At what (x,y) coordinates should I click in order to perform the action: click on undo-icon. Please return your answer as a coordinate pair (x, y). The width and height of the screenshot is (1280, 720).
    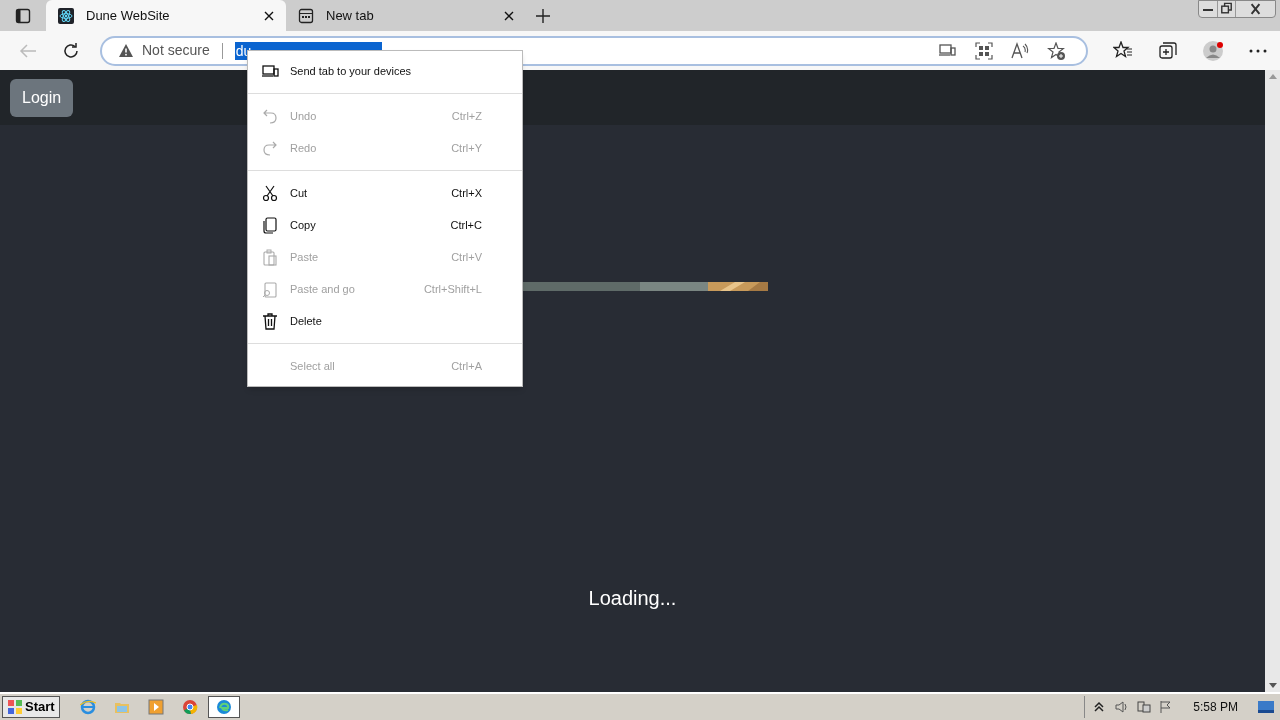
    Looking at the image, I should click on (270, 116).